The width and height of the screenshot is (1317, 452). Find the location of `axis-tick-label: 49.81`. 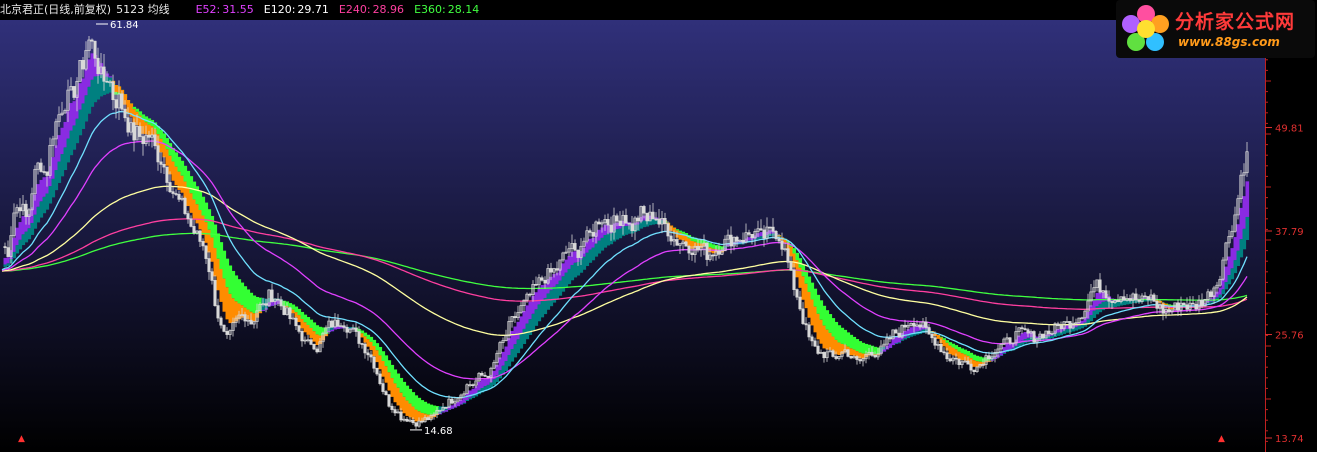

axis-tick-label: 49.81 is located at coordinates (1289, 129).